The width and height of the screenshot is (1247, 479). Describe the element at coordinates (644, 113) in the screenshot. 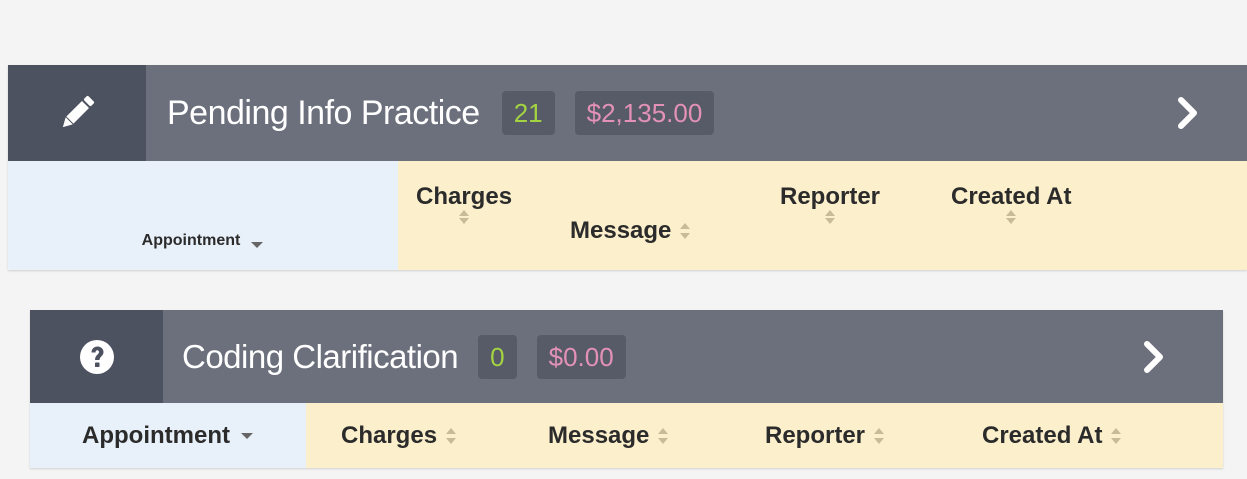

I see `amount-badge: $2,135.00` at that location.